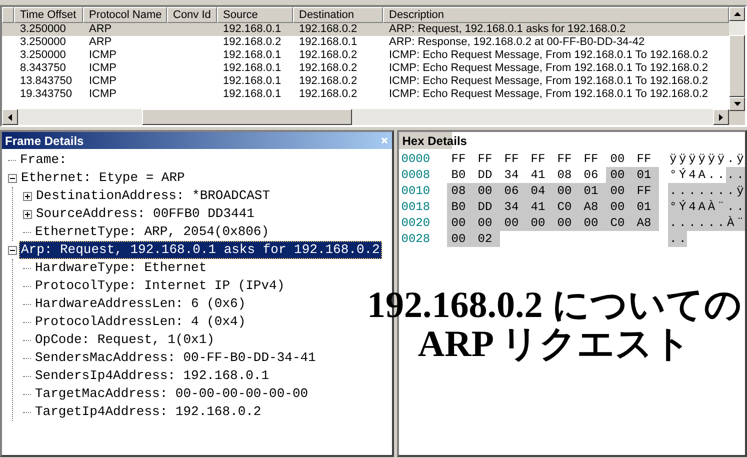  What do you see at coordinates (148, 412) in the screenshot?
I see `tree-item: TargetIp4Address: 192.168.0.2` at bounding box center [148, 412].